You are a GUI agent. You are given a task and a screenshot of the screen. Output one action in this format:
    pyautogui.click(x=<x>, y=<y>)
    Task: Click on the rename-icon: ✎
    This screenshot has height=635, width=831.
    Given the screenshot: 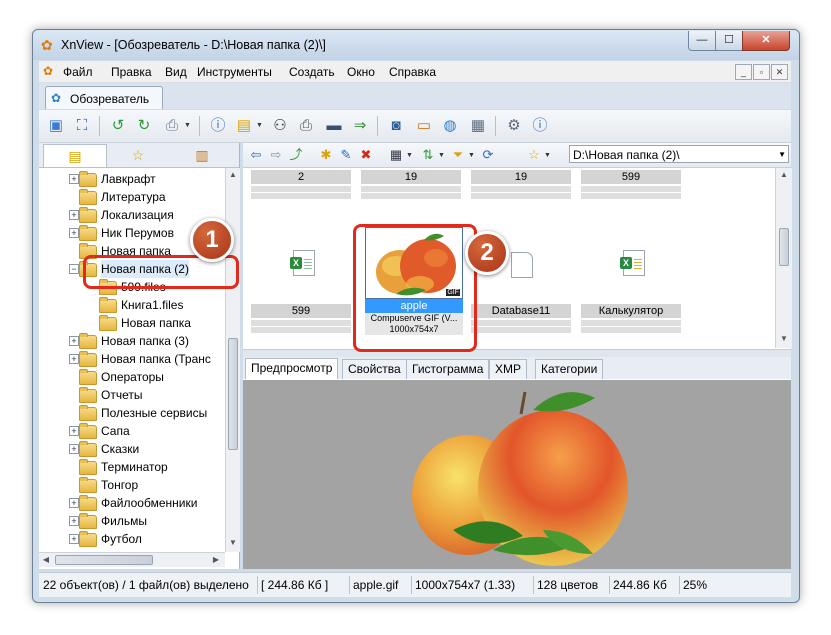 What is the action you would take?
    pyautogui.click(x=346, y=155)
    